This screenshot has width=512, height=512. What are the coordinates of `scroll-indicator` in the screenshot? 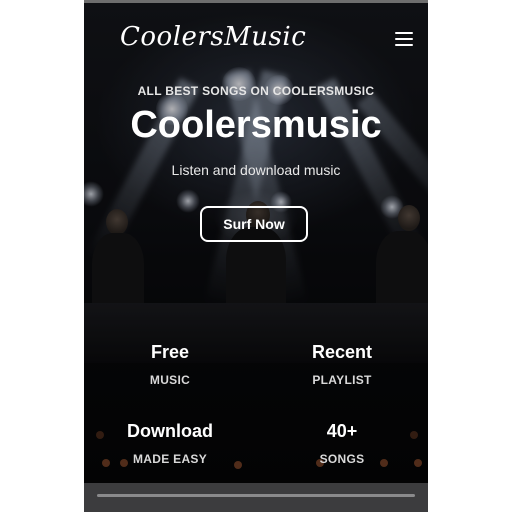 It's located at (256, 495).